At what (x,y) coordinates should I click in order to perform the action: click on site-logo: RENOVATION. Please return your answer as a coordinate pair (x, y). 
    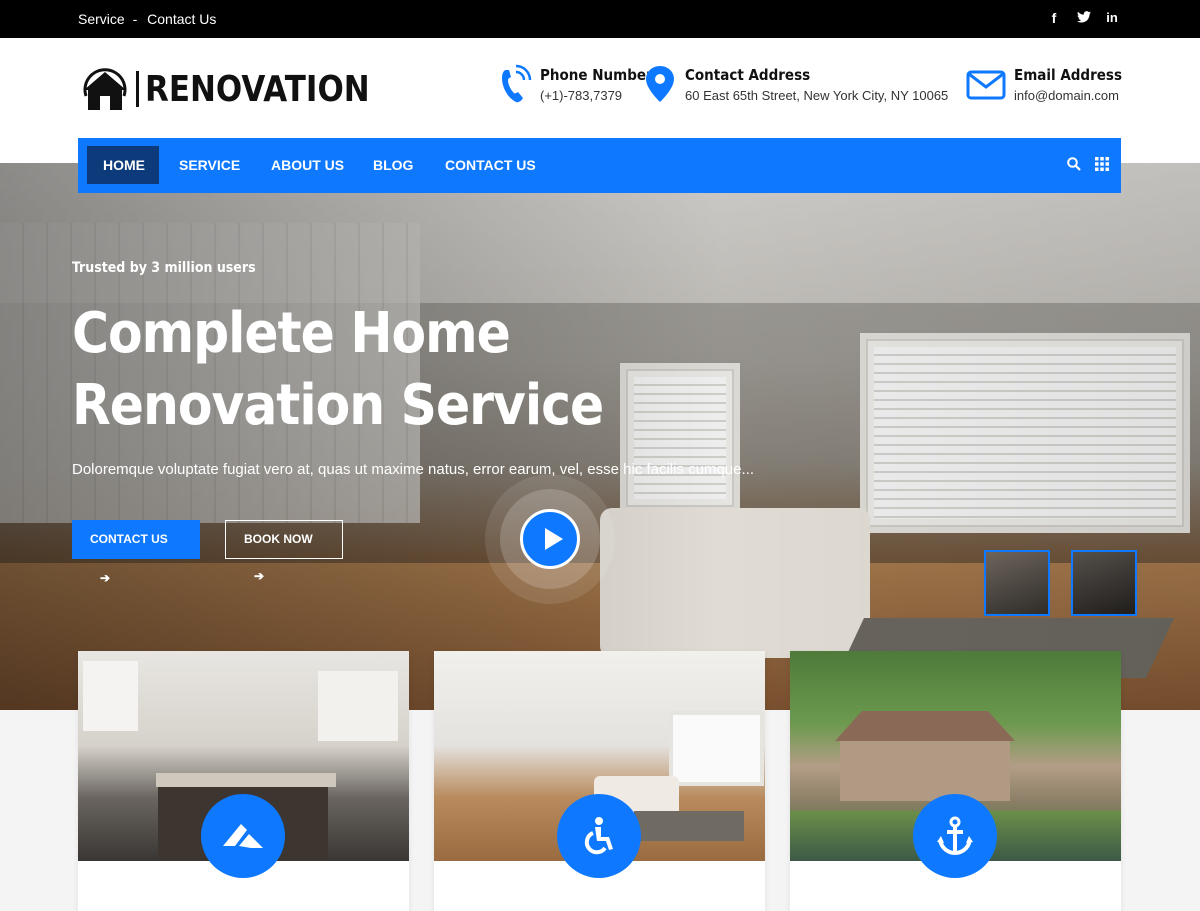
    Looking at the image, I should click on (242, 89).